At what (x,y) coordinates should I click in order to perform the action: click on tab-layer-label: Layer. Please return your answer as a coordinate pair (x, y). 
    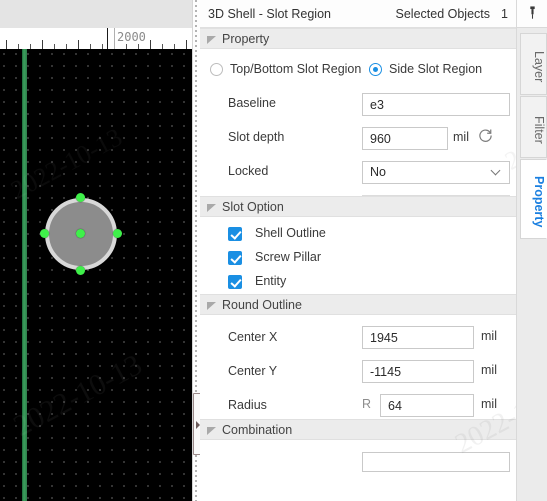
    Looking at the image, I should click on (539, 67).